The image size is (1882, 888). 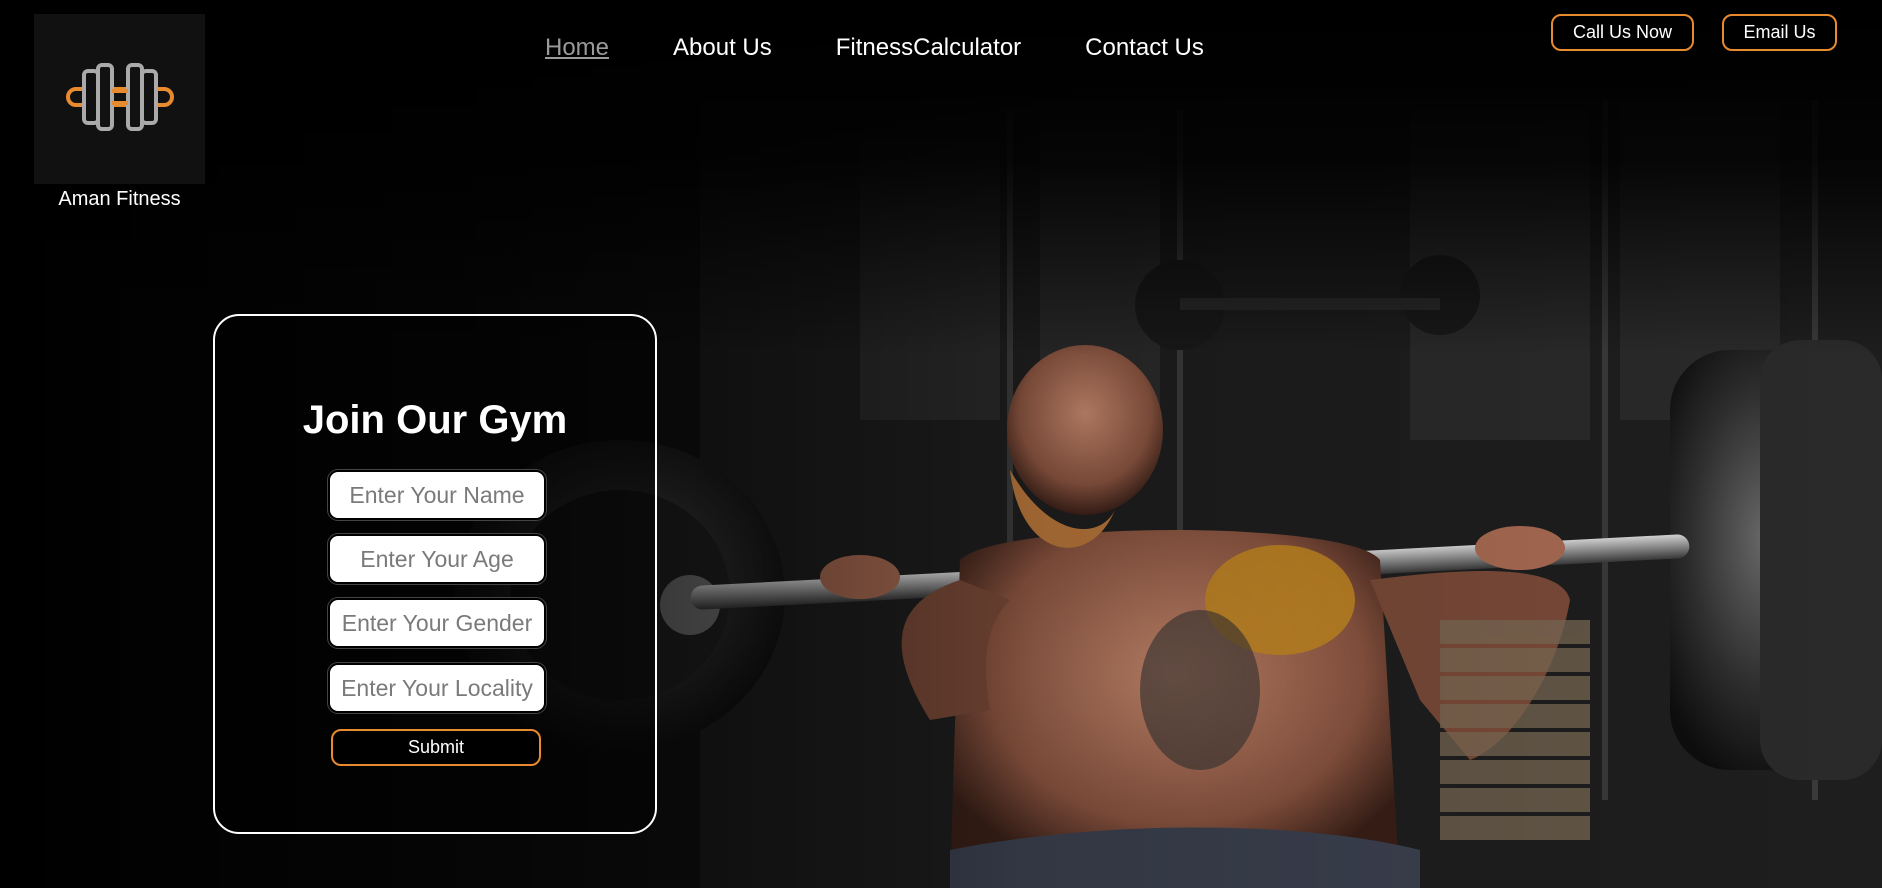 What do you see at coordinates (577, 48) in the screenshot?
I see `nav-home: Home` at bounding box center [577, 48].